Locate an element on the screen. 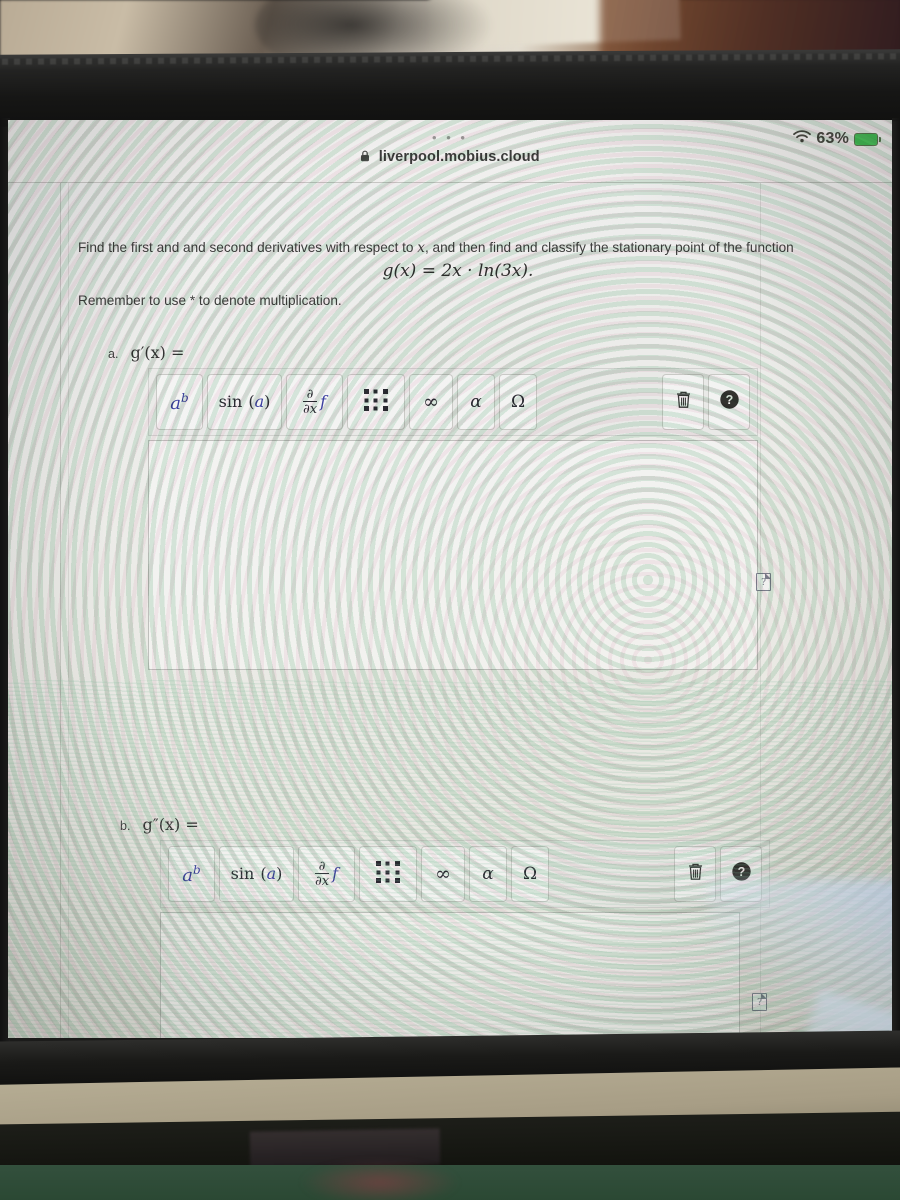 This screenshot has height=1200, width=900. part-a-letter: a. is located at coordinates (113, 354).